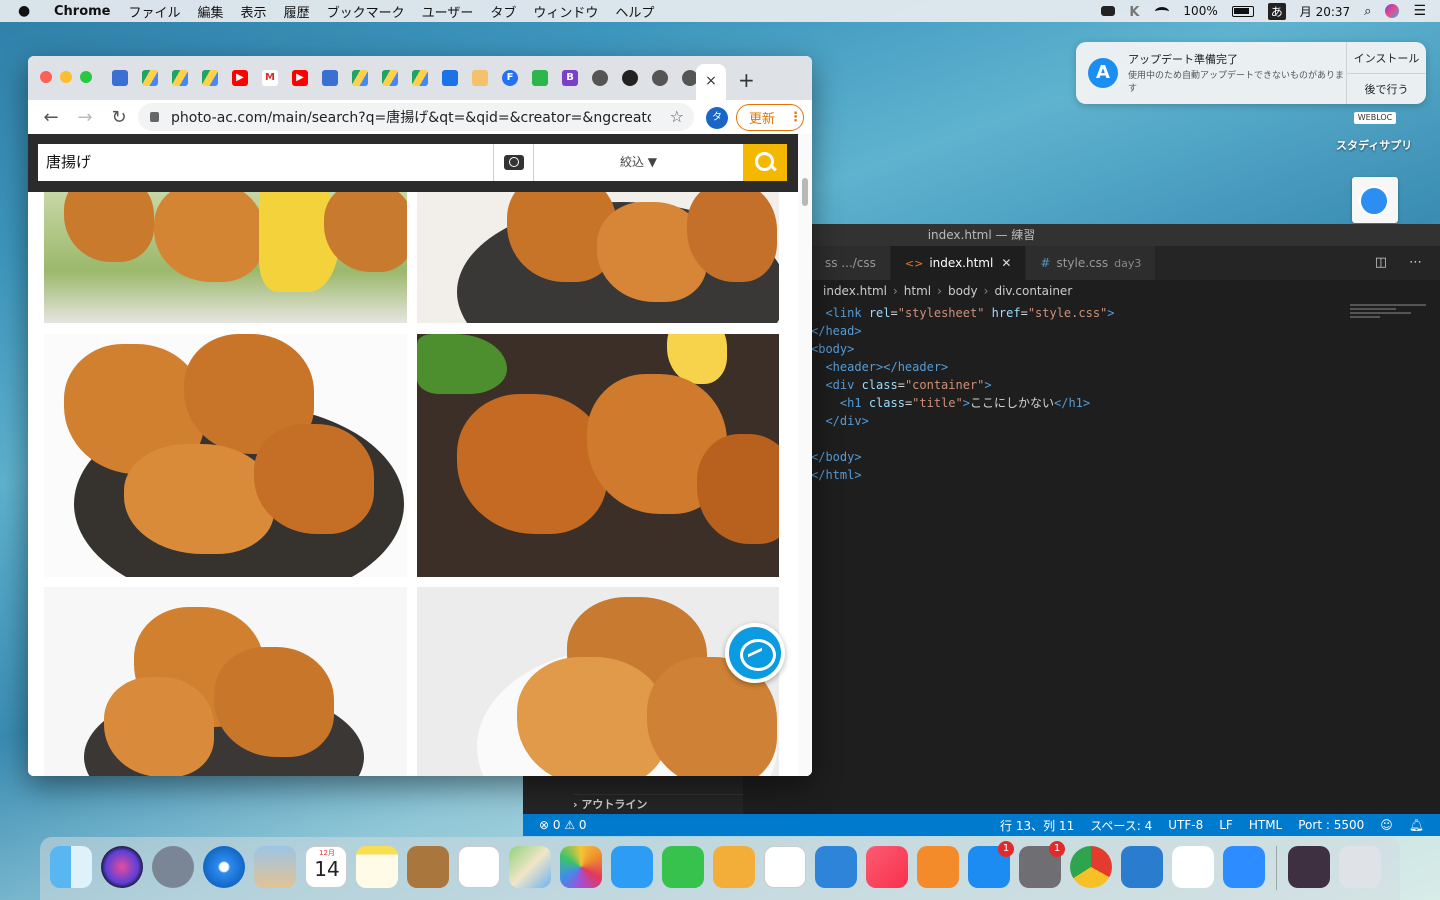  What do you see at coordinates (173, 867) in the screenshot?
I see `launchpad-icon` at bounding box center [173, 867].